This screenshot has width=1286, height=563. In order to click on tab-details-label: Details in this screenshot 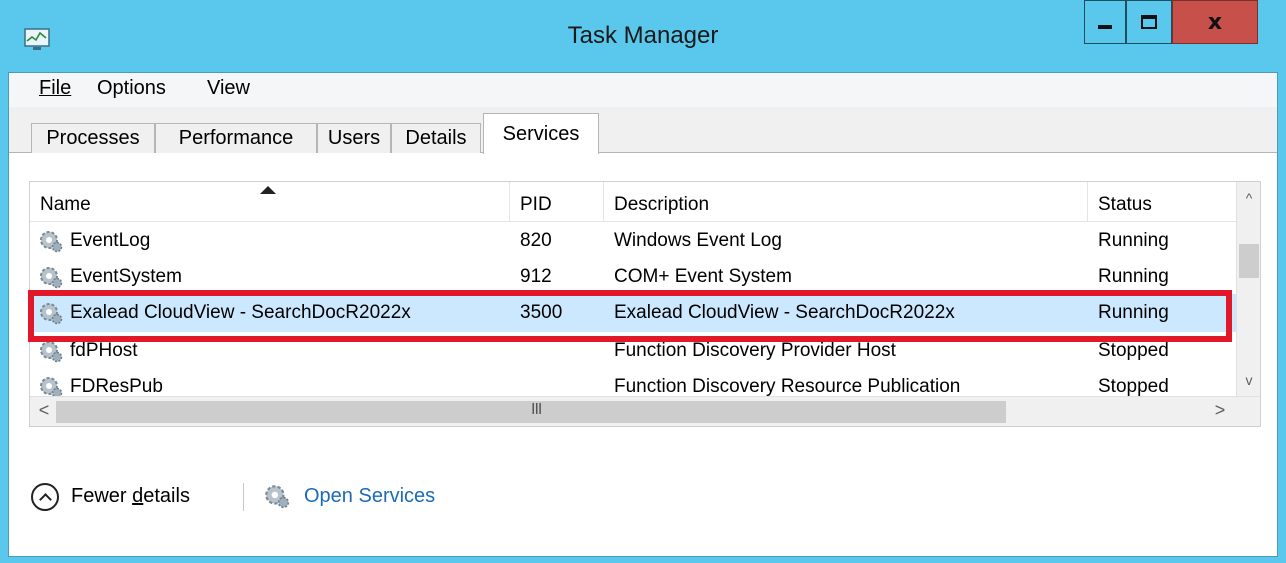, I will do `click(436, 138)`.